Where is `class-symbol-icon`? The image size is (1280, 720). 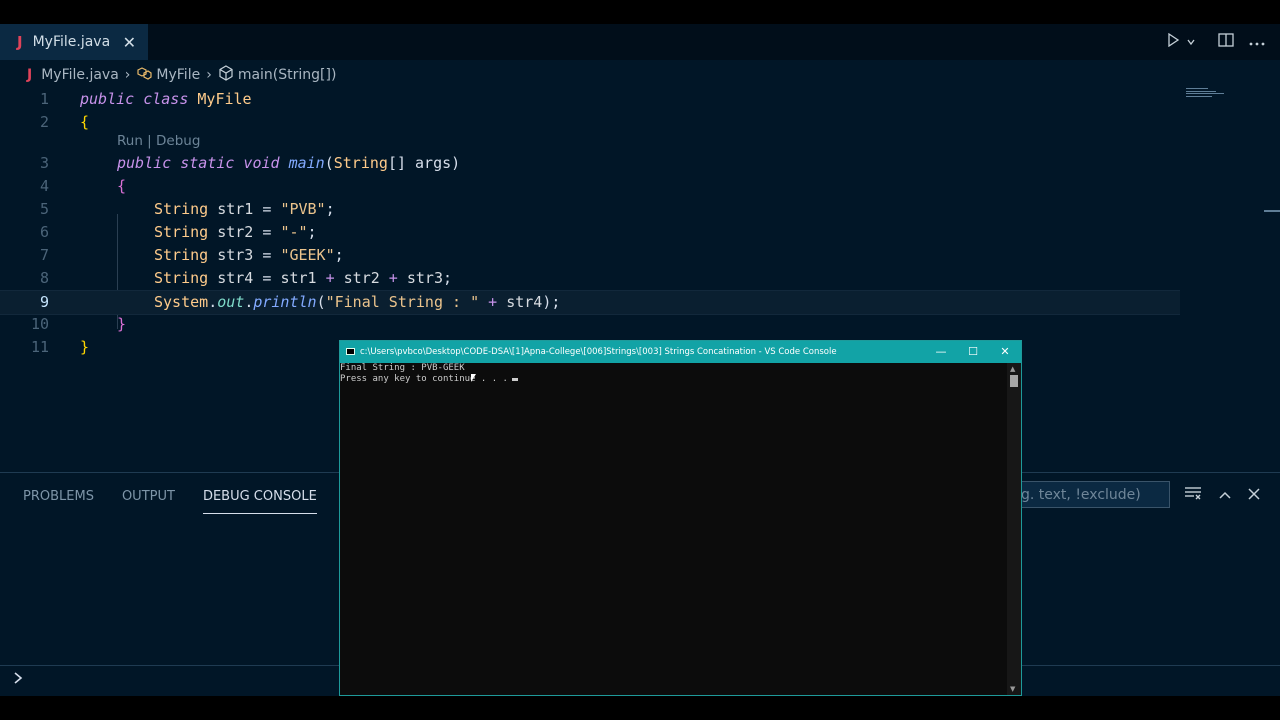
class-symbol-icon is located at coordinates (144, 75).